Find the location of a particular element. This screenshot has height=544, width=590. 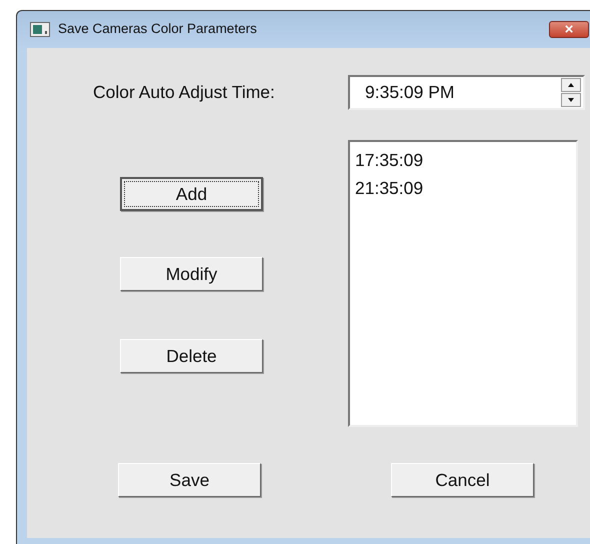

time-field: 9:35:09 PM is located at coordinates (466, 92).